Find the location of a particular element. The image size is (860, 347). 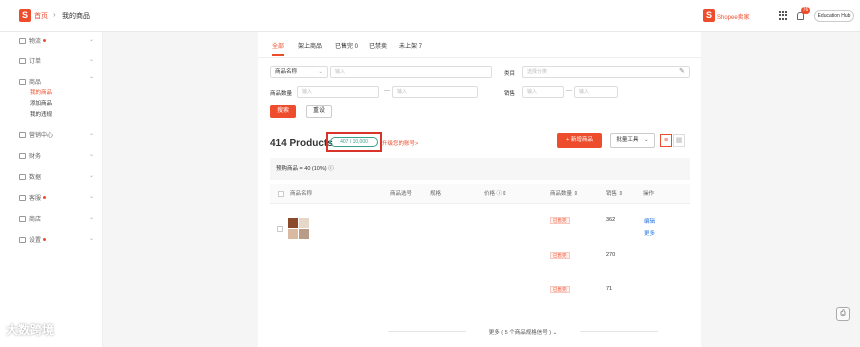

status-tabs: 全部 架上商品 已售完 0 已禁卖 未上架 7 is located at coordinates (479, 45).